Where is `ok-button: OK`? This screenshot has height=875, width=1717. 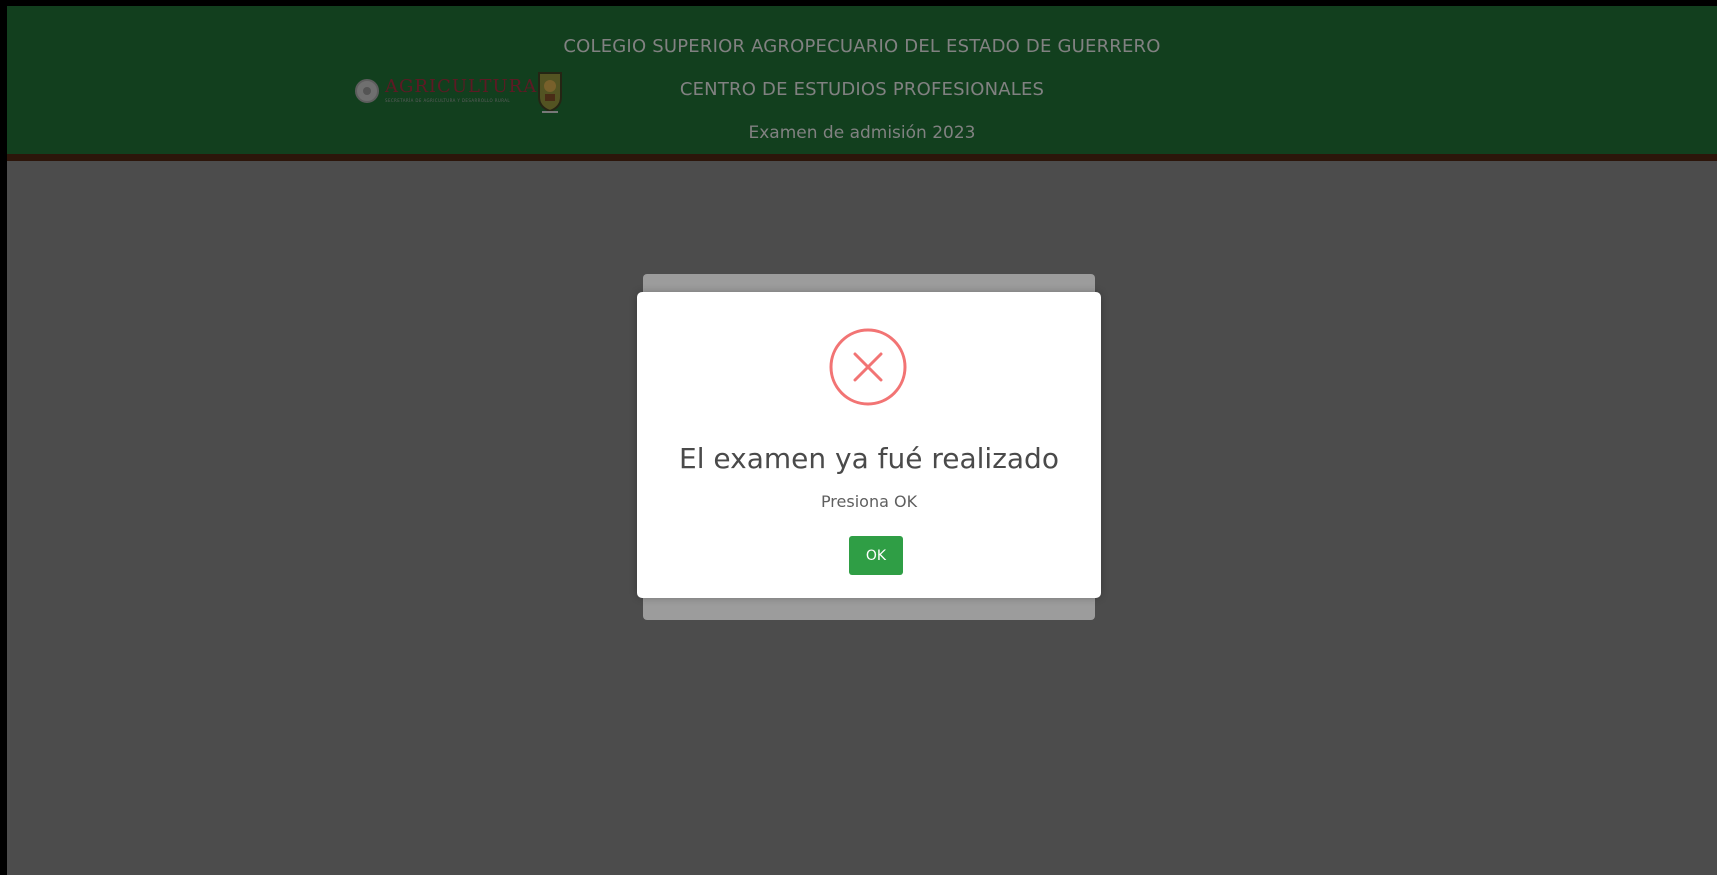 ok-button: OK is located at coordinates (876, 555).